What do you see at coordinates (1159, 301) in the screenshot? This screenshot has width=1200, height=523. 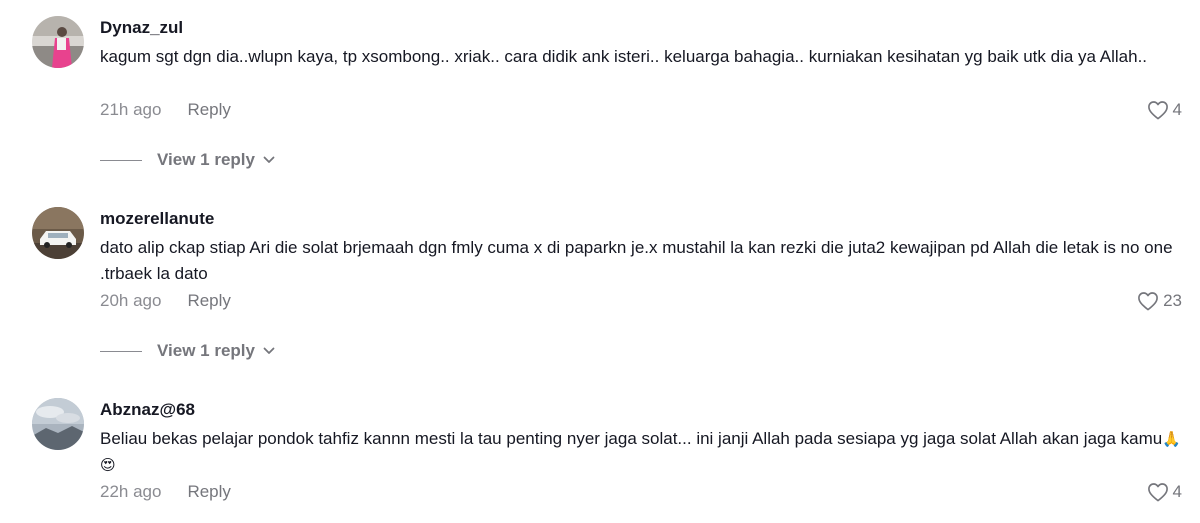 I see `like-button: 23` at bounding box center [1159, 301].